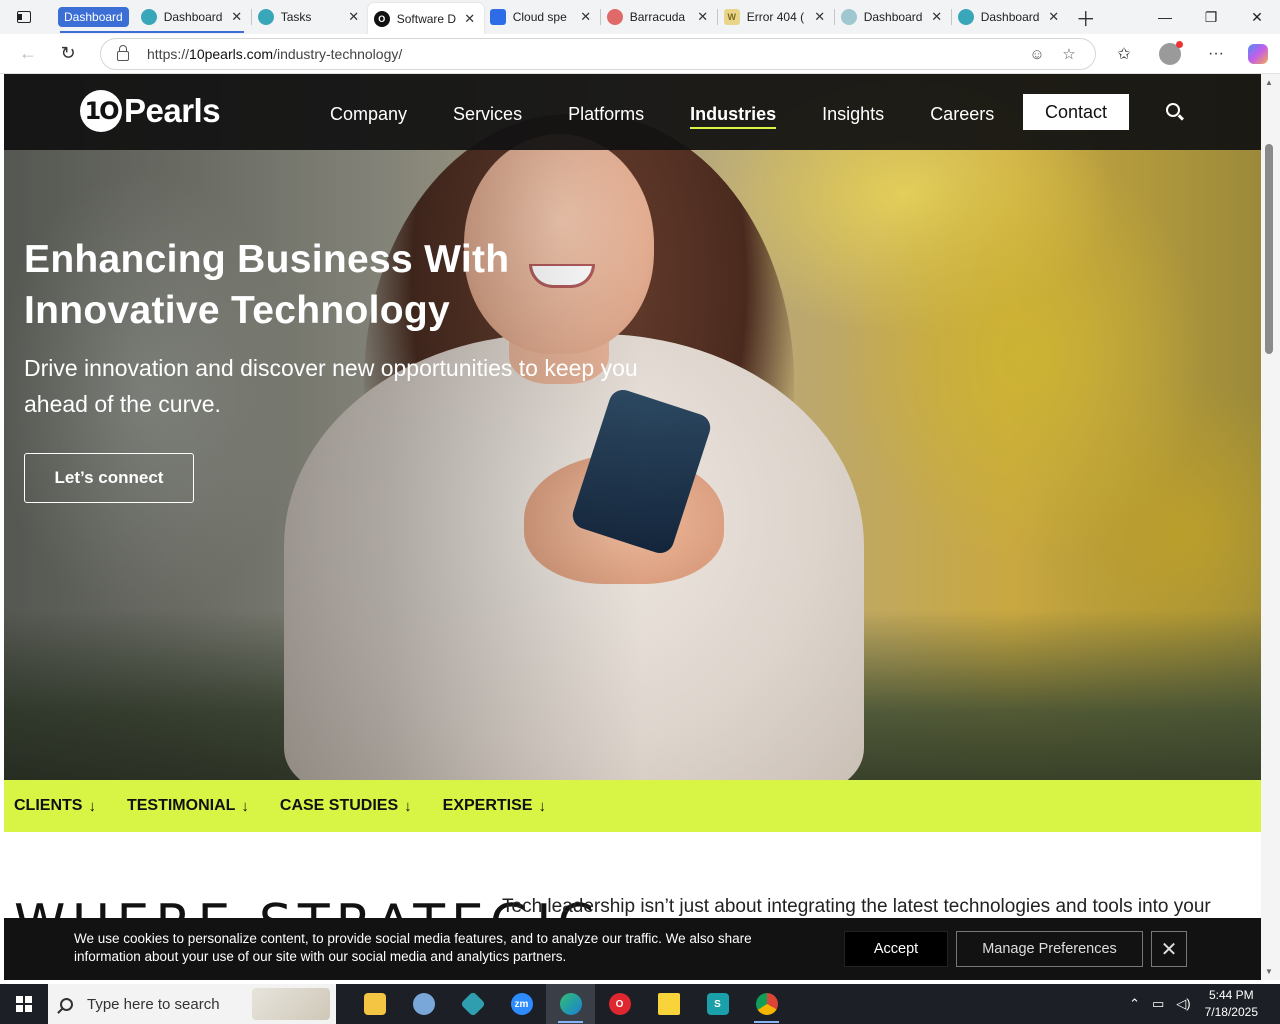 Image resolution: width=1280 pixels, height=1024 pixels. I want to click on anchor-testimonial: TESTIMONIAL ↓, so click(188, 806).